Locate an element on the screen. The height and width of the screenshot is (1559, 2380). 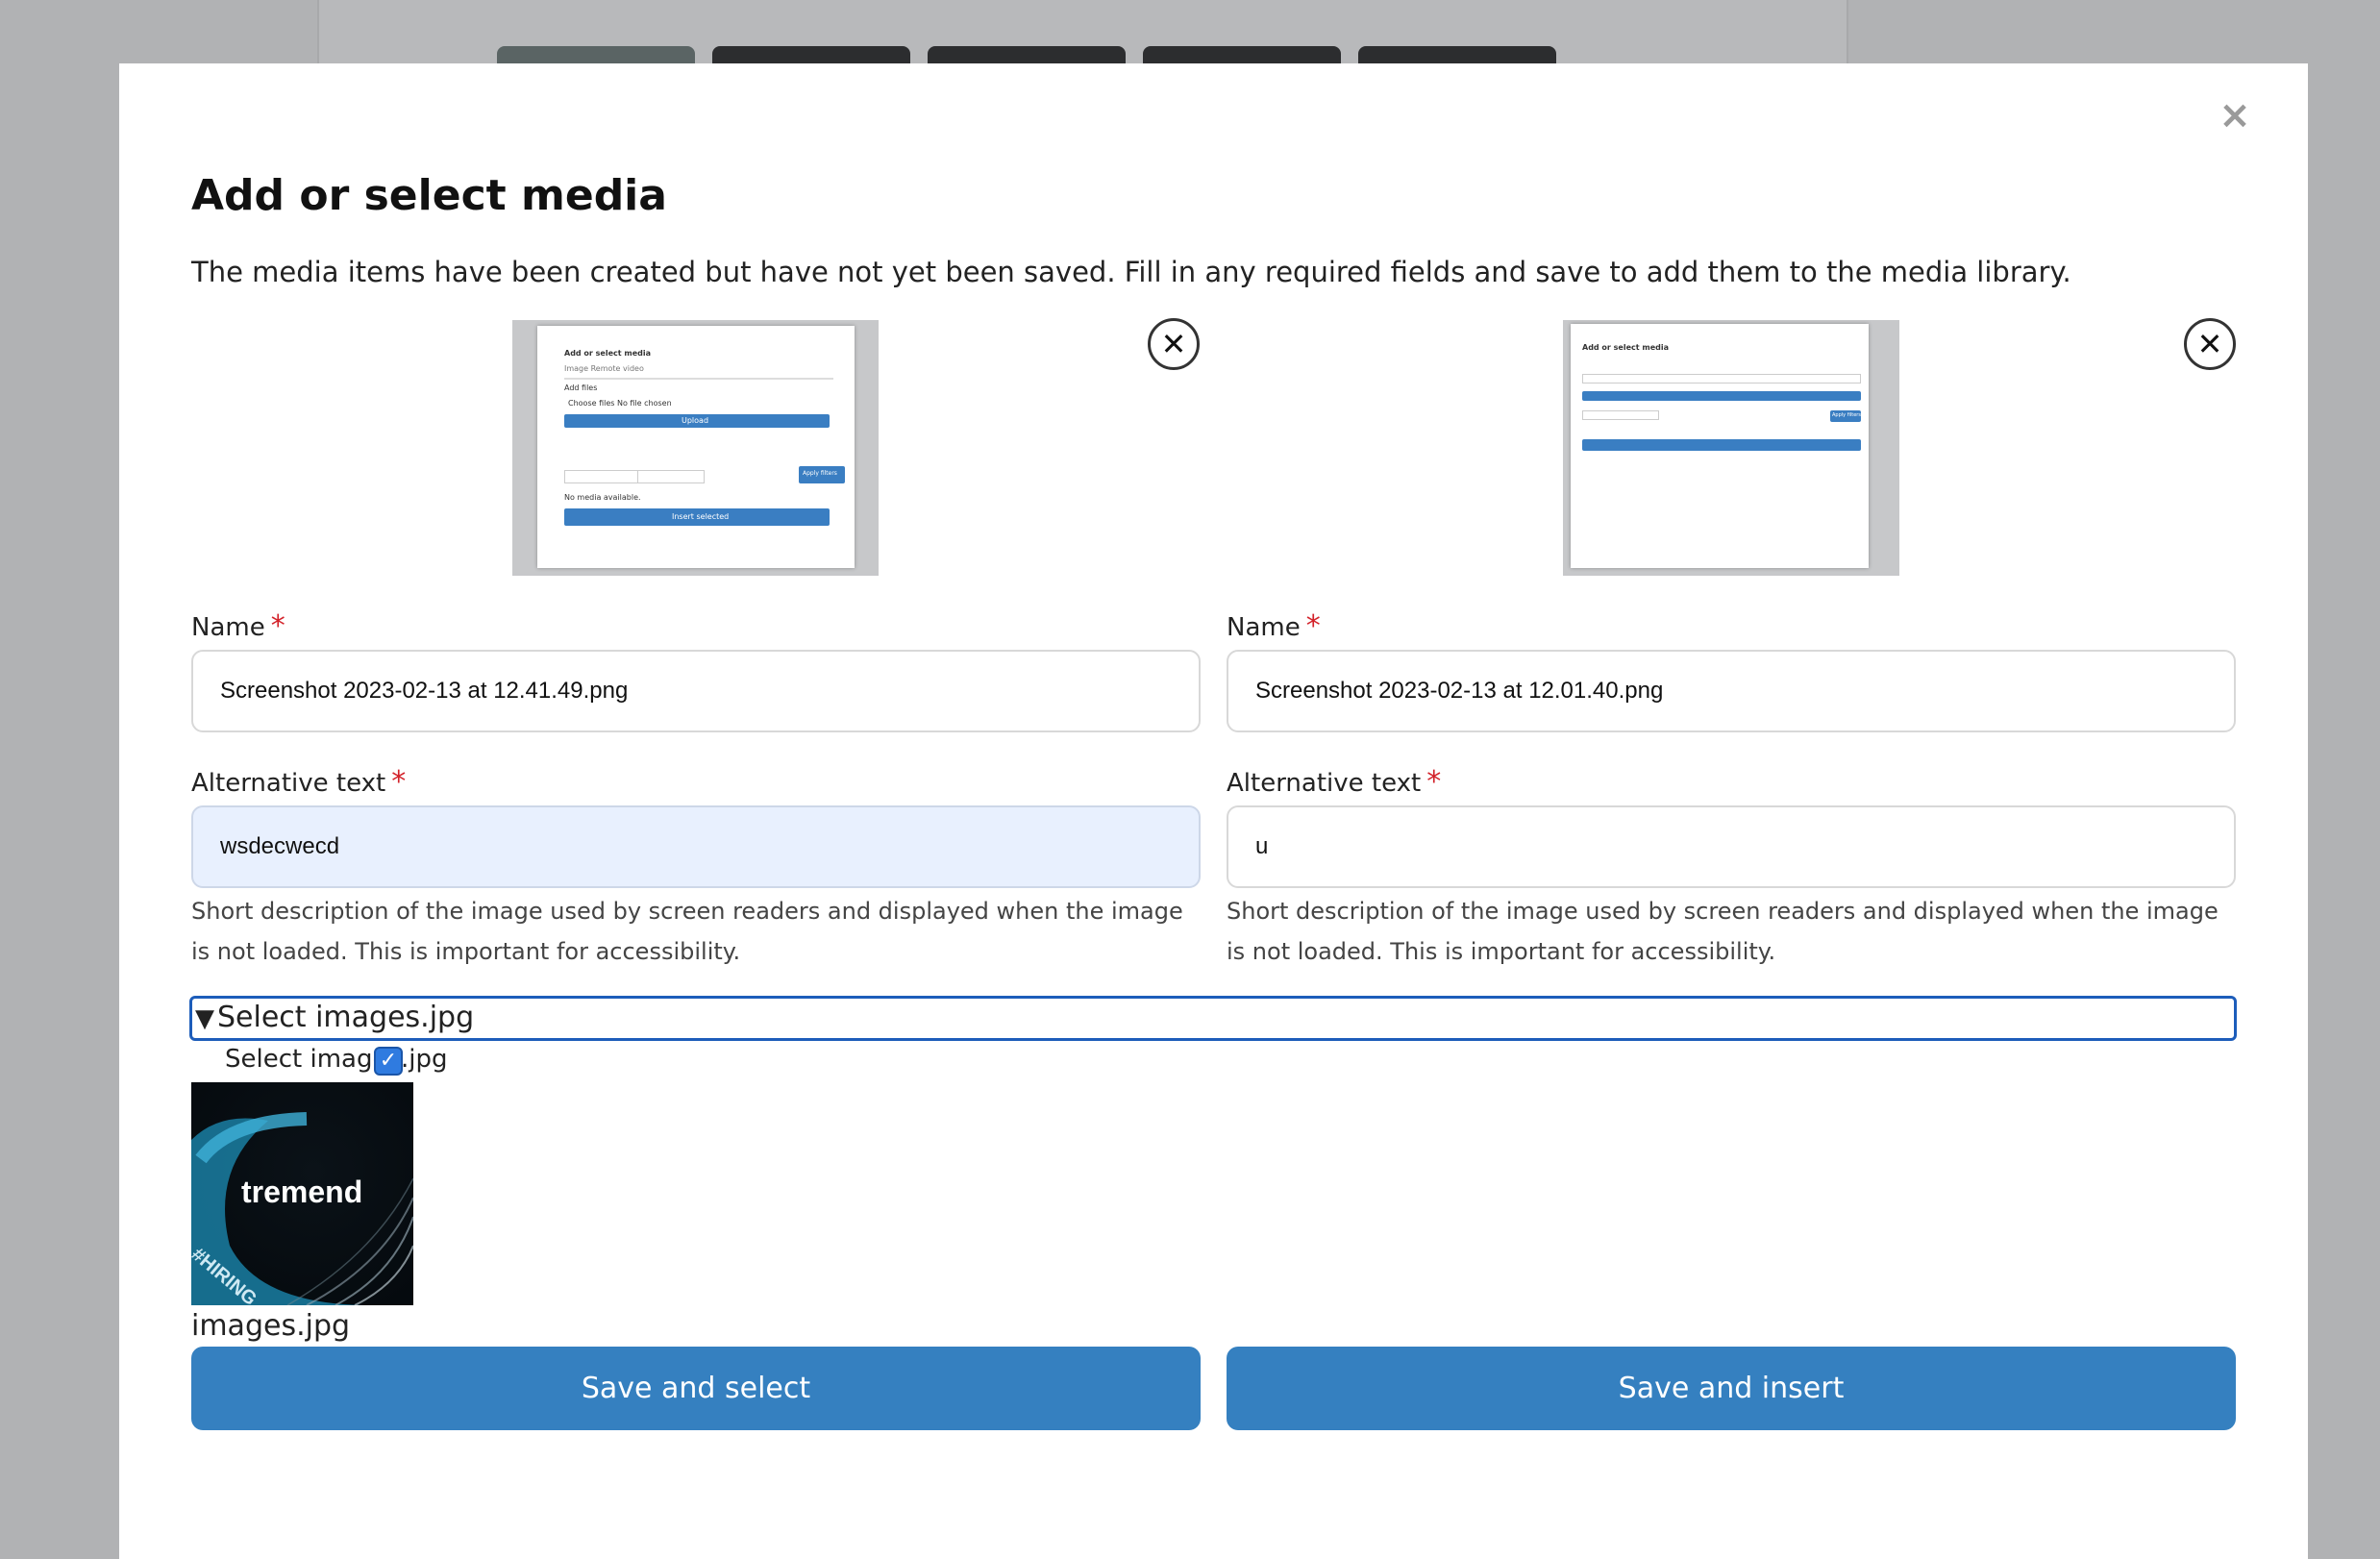
library-image-thumbnail: tremend #HIRING is located at coordinates (302, 1193).